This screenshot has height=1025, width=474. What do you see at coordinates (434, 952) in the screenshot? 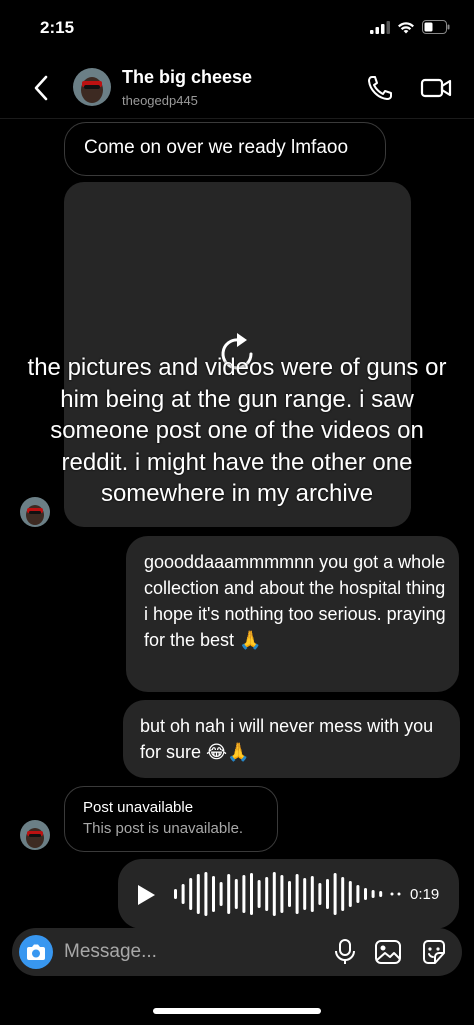
I see `sticker-icon` at bounding box center [434, 952].